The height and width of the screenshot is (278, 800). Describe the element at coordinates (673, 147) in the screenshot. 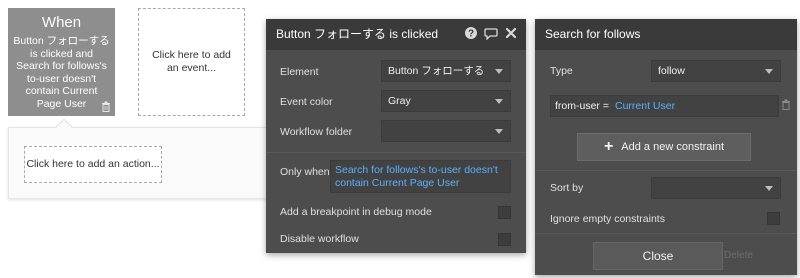

I see `add-constraint-label: Add a new constraint` at that location.